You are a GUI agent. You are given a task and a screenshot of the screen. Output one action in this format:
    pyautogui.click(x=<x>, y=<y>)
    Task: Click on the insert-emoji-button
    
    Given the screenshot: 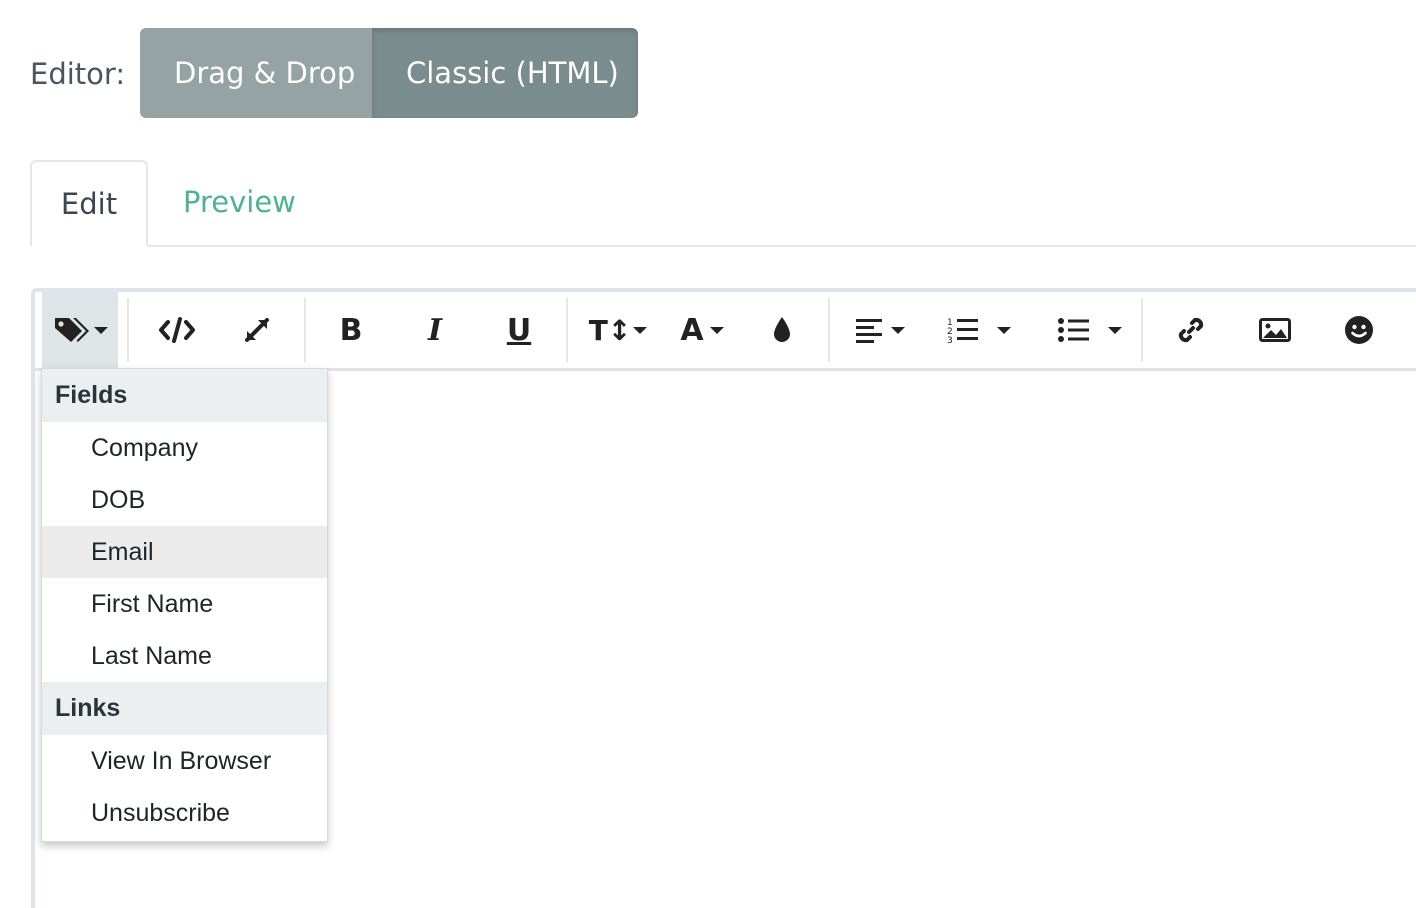 What is the action you would take?
    pyautogui.click(x=1359, y=330)
    